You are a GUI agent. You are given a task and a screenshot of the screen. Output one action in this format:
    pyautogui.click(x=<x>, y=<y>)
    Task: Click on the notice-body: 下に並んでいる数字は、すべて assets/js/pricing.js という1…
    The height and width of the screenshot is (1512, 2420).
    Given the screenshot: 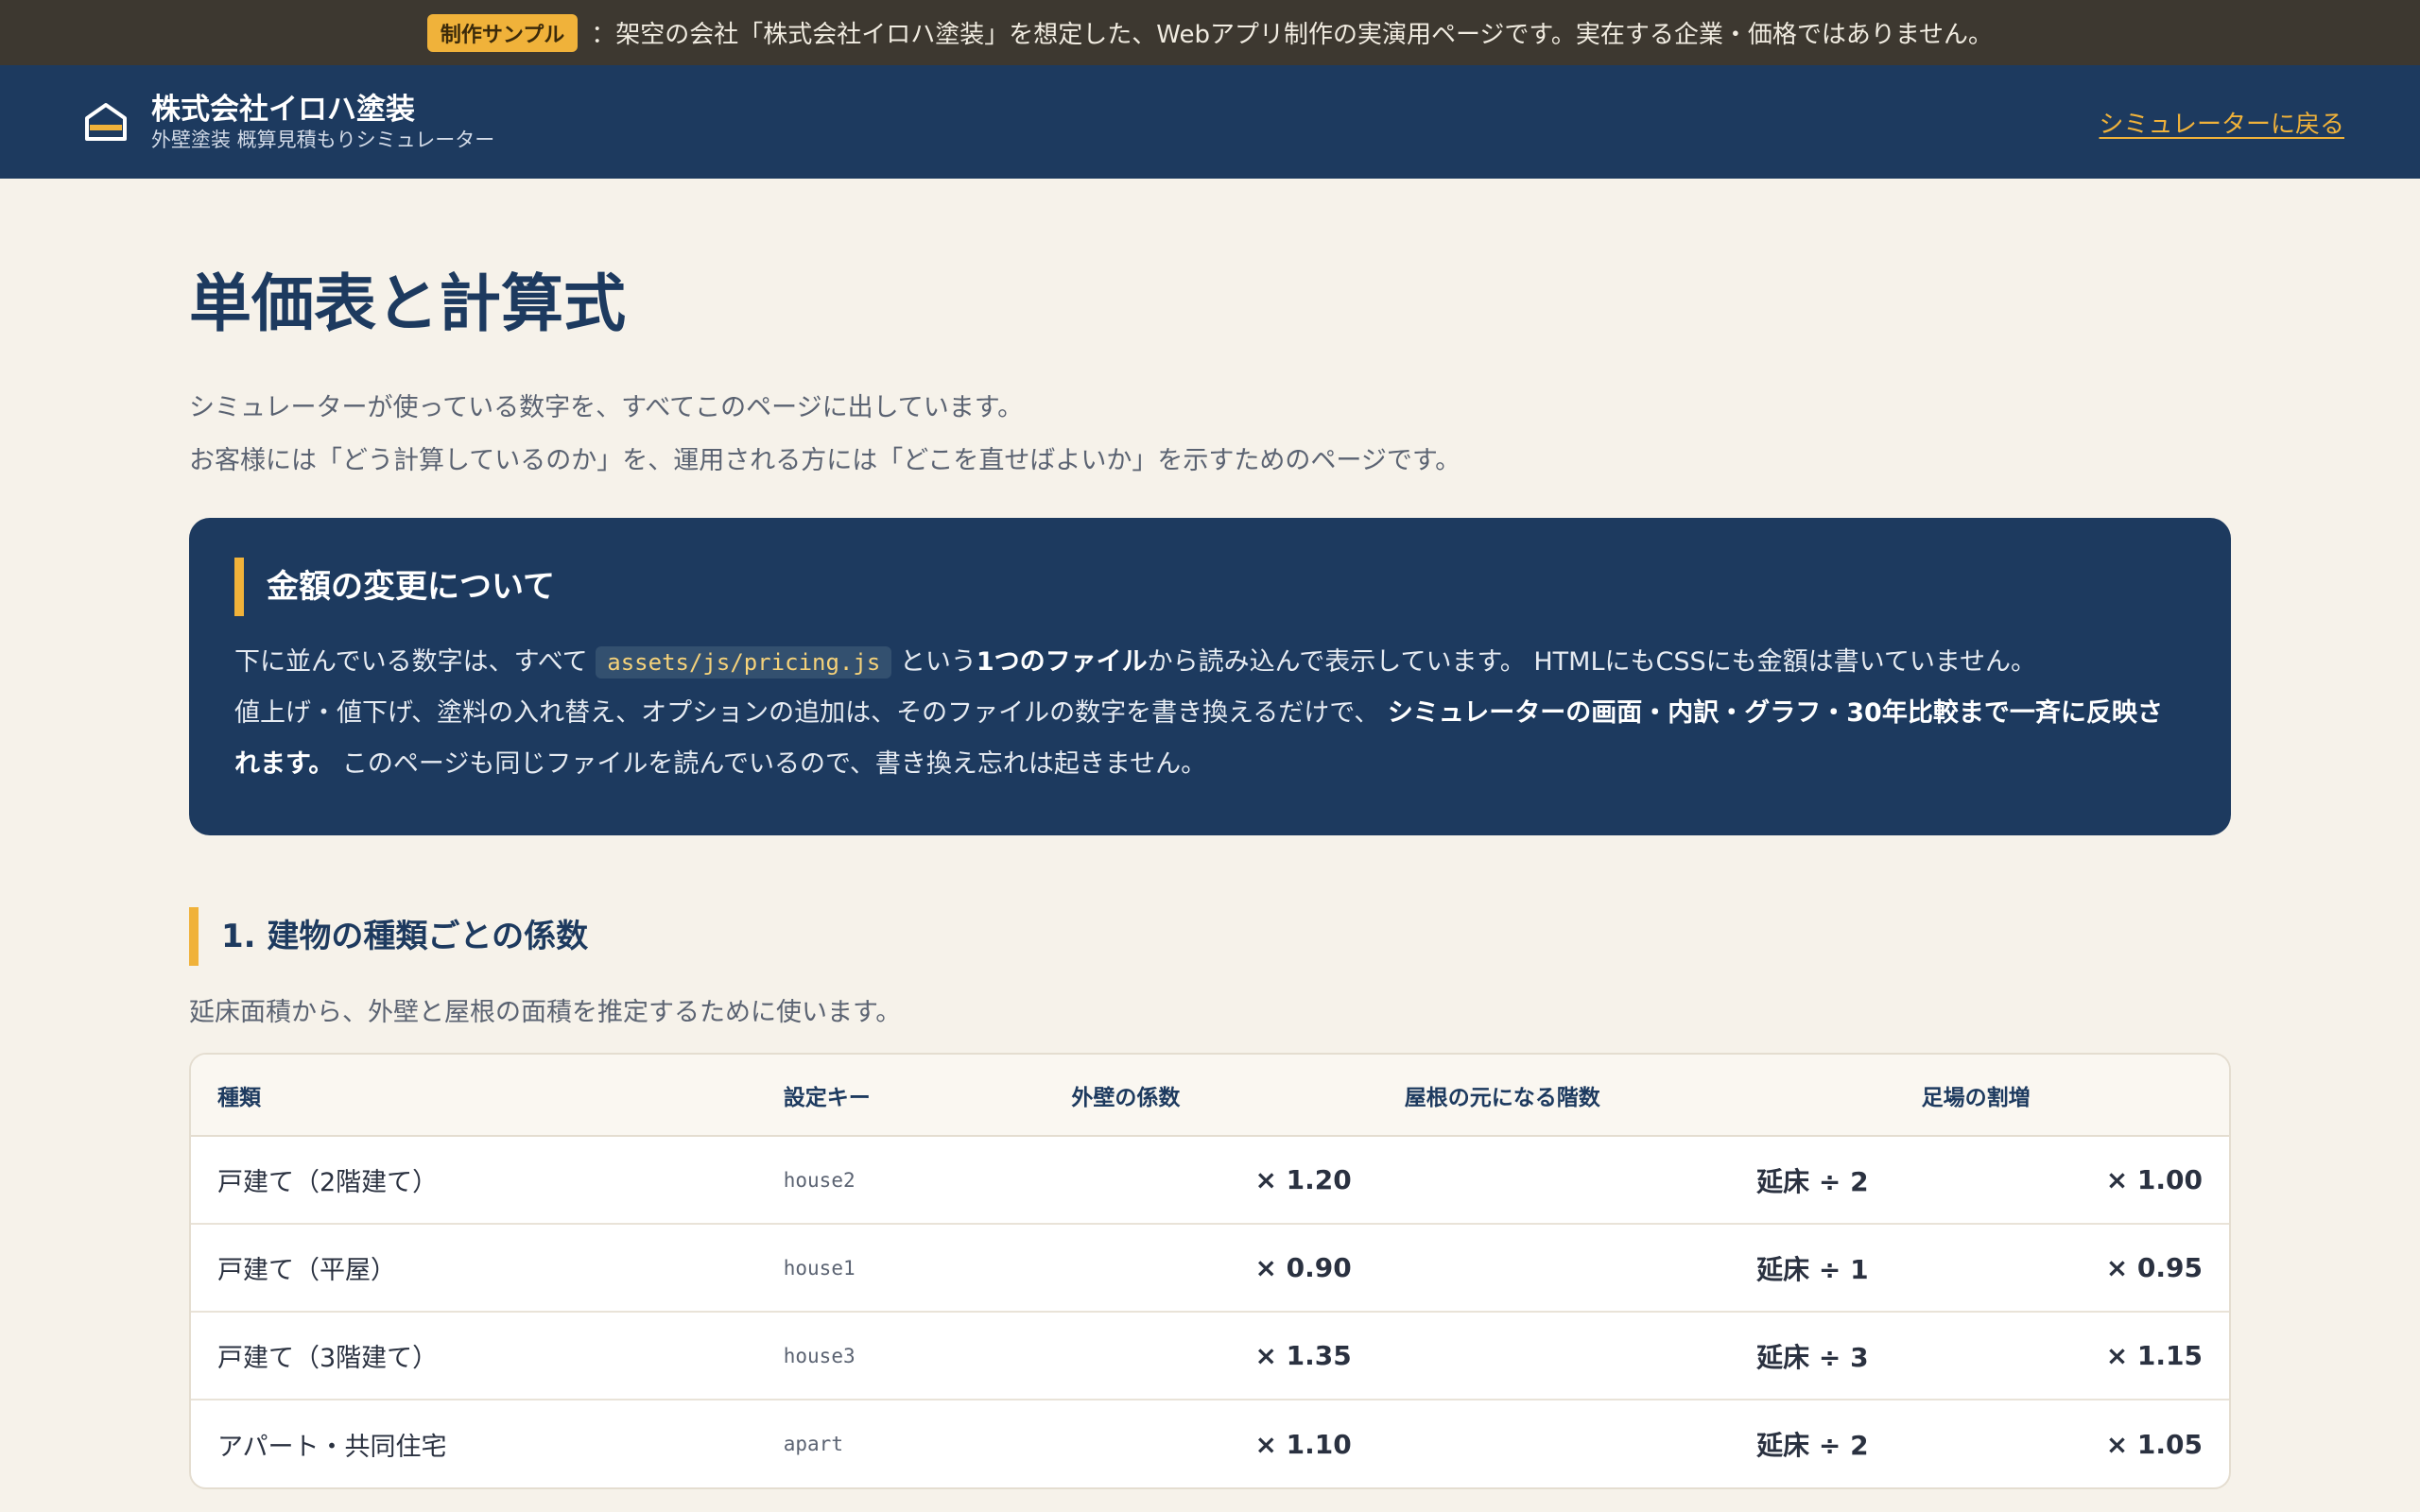 What is the action you would take?
    pyautogui.click(x=1210, y=713)
    